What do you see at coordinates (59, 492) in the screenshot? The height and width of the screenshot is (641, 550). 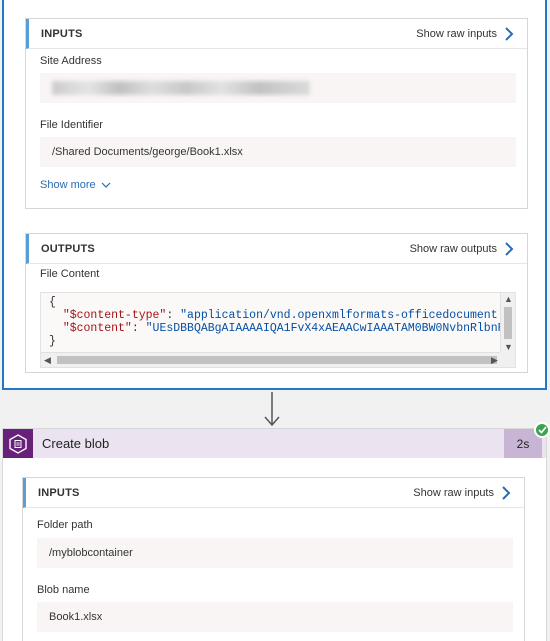 I see `blob-inputs-title: INPUTS` at bounding box center [59, 492].